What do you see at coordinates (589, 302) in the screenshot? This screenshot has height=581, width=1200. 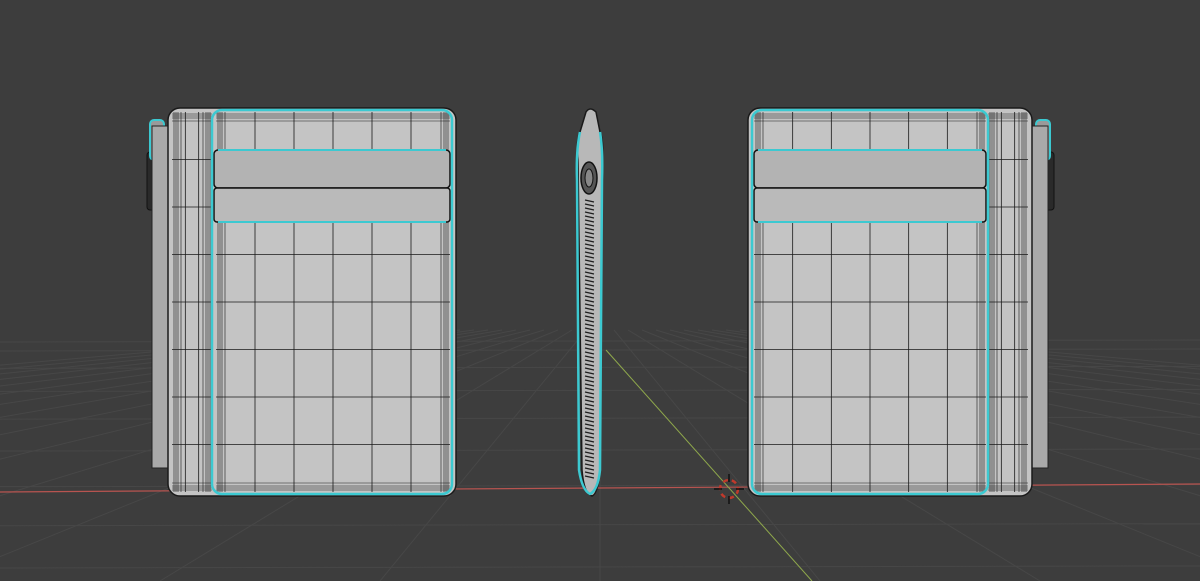 I see `wallet-side-view` at bounding box center [589, 302].